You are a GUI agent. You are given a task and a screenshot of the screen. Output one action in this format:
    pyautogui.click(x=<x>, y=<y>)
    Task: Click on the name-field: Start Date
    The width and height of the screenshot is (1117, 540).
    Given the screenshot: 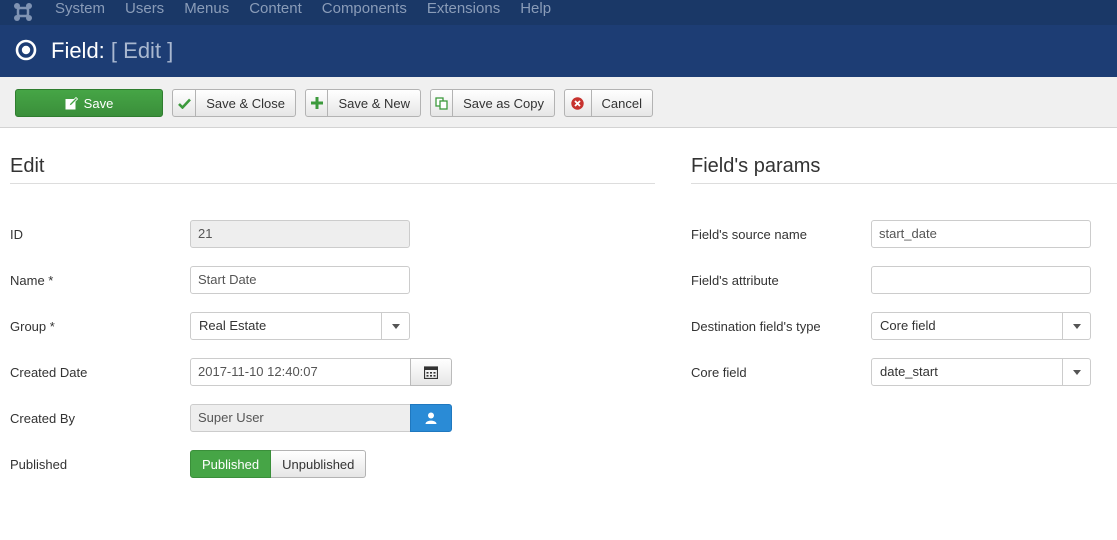 What is the action you would take?
    pyautogui.click(x=300, y=280)
    